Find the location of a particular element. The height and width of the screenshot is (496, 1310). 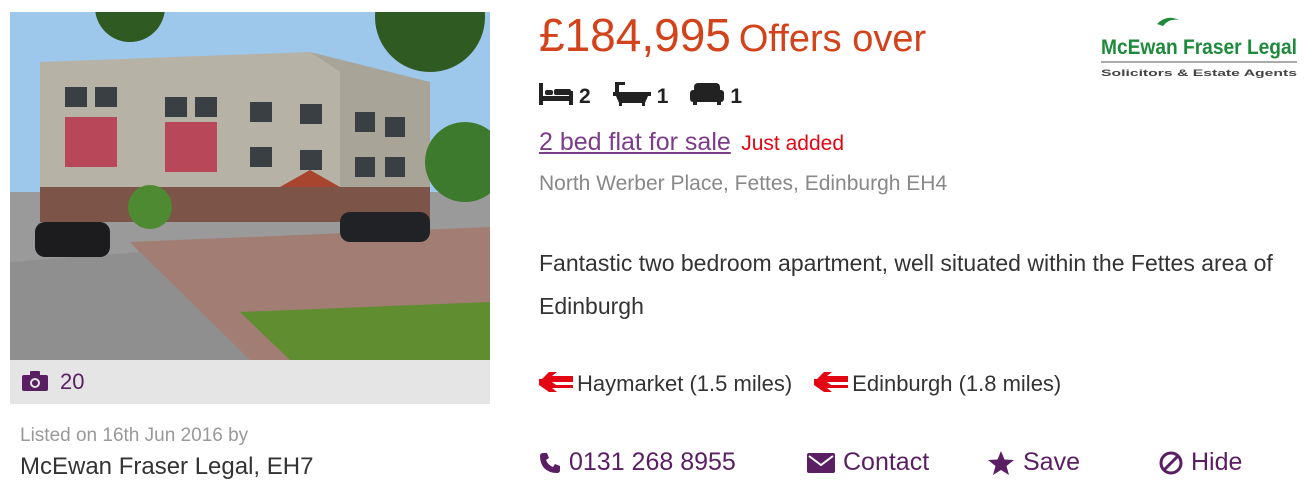

hide-button: Hide is located at coordinates (1200, 462).